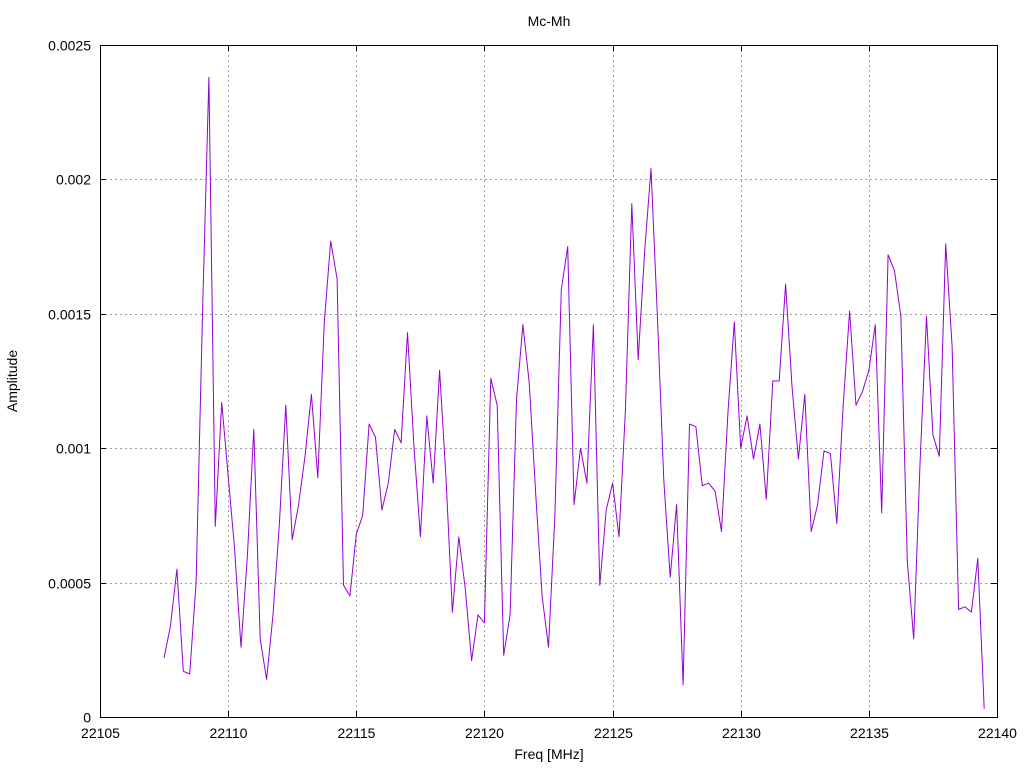 This screenshot has width=1024, height=768. Describe the element at coordinates (229, 733) in the screenshot. I see `x-tick-label: 22110` at that location.